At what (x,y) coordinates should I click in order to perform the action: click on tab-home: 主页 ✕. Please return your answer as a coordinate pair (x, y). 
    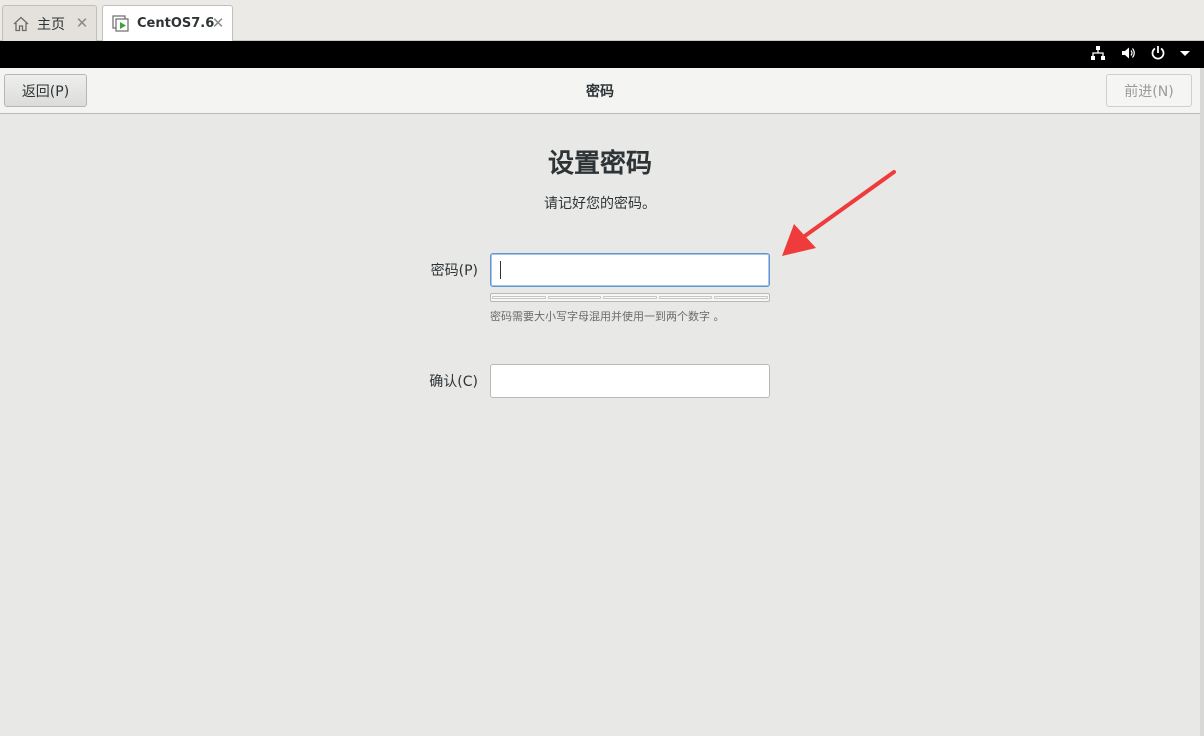
    Looking at the image, I should click on (49, 23).